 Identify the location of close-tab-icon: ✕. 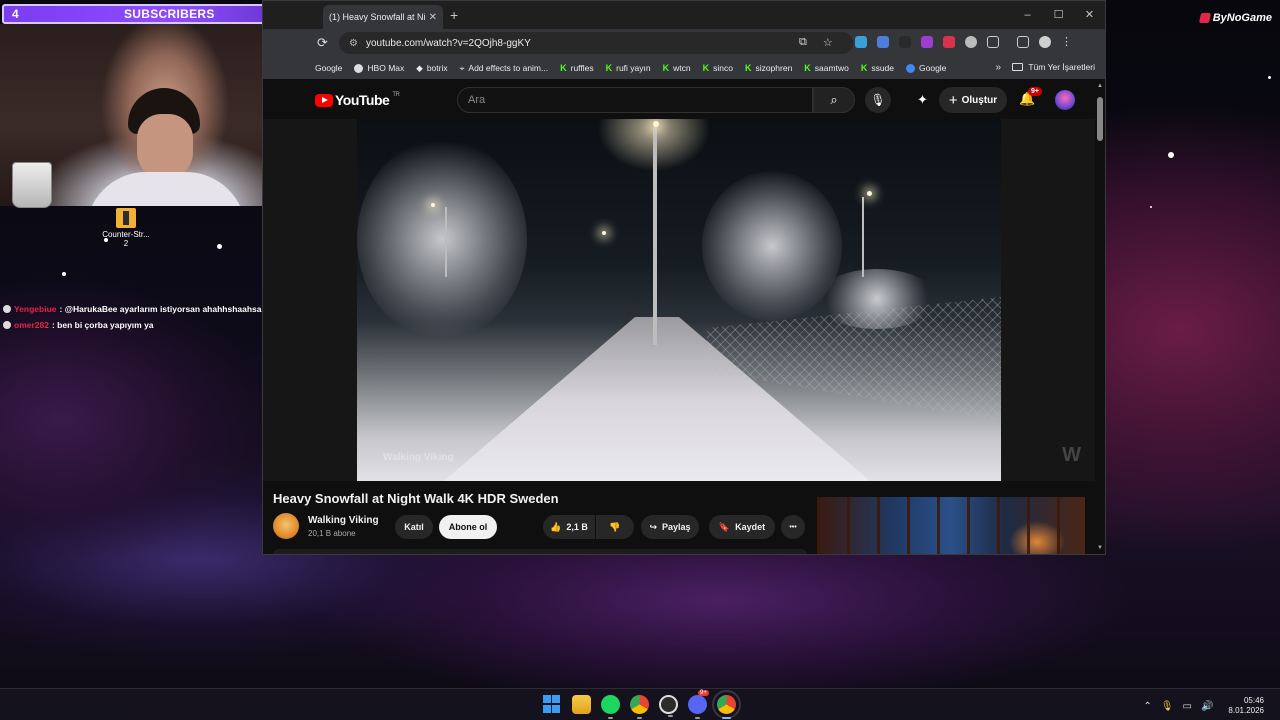
(433, 17).